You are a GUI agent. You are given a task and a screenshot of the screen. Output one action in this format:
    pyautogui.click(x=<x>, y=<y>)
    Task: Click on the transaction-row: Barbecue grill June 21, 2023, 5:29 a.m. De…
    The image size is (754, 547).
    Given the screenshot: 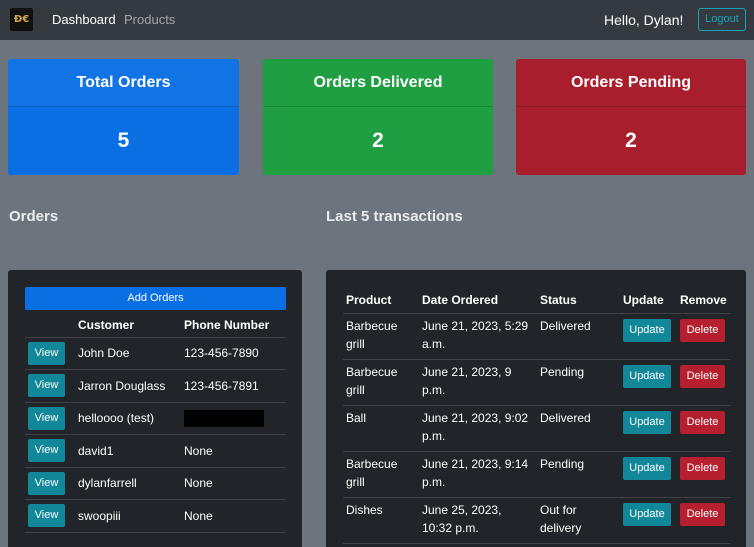 What is the action you would take?
    pyautogui.click(x=537, y=336)
    